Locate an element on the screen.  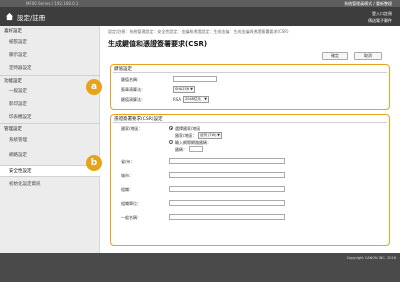
footer: Copyright CANON INC. 2016 is located at coordinates (200, 267).